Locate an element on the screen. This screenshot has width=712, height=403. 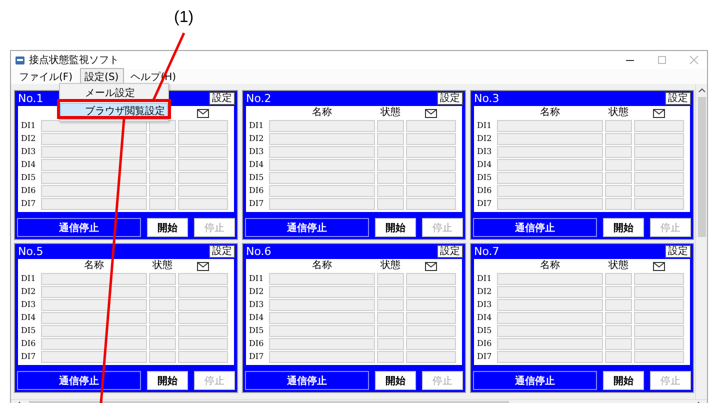
window-title: 接点状態監視ソフト is located at coordinates (74, 60).